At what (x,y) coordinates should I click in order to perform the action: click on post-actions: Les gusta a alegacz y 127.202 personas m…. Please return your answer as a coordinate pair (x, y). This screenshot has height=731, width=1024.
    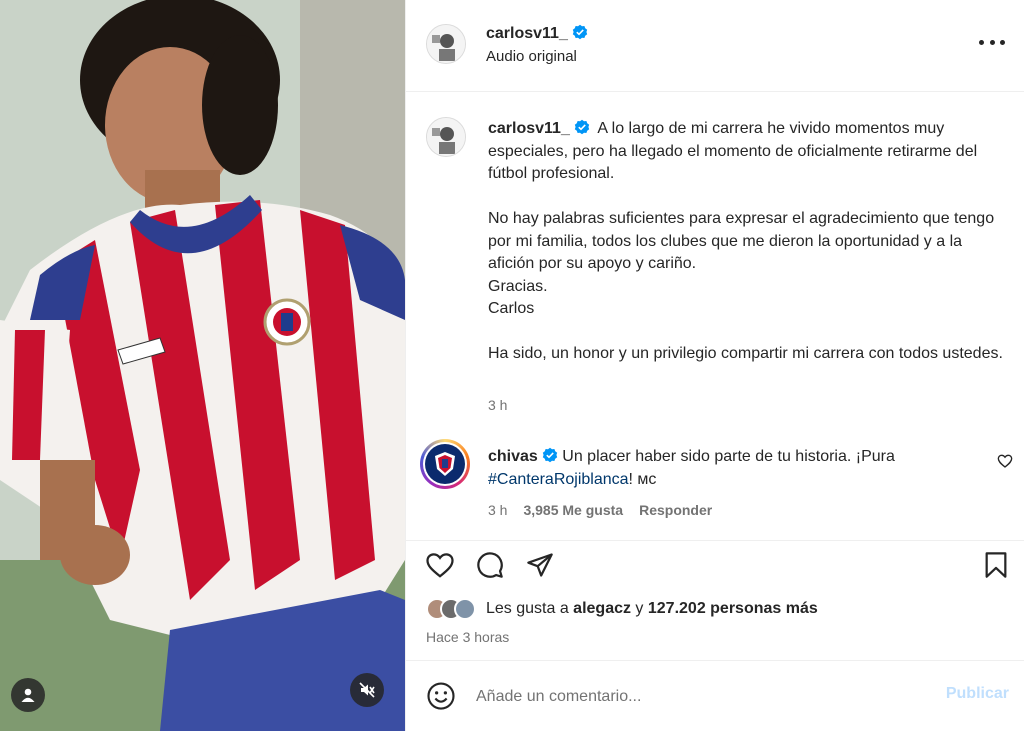
    Looking at the image, I should click on (715, 600).